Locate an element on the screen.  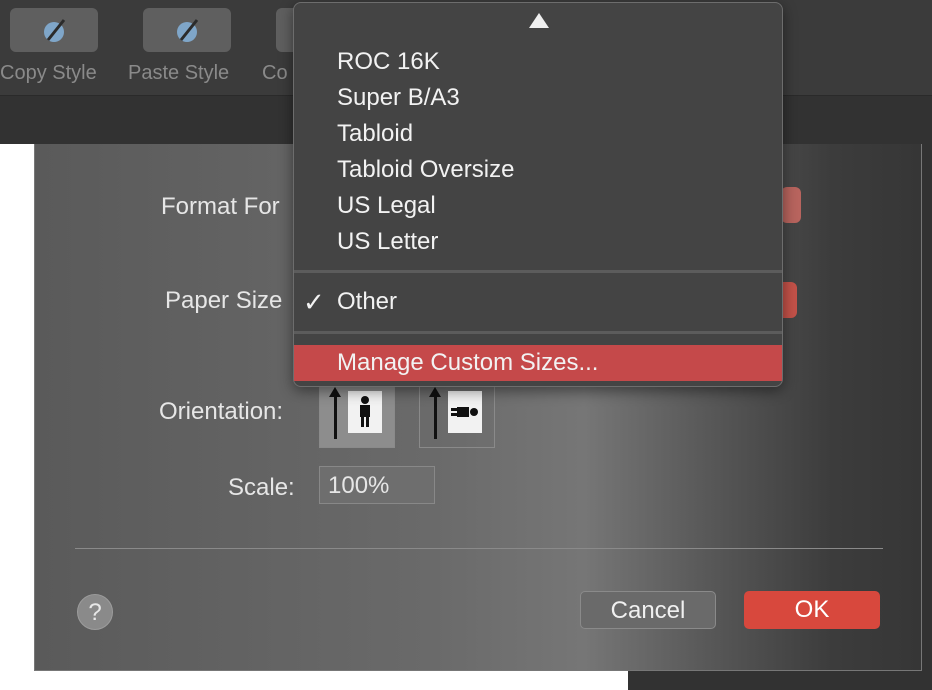
portrait-paper-icon is located at coordinates (365, 412).